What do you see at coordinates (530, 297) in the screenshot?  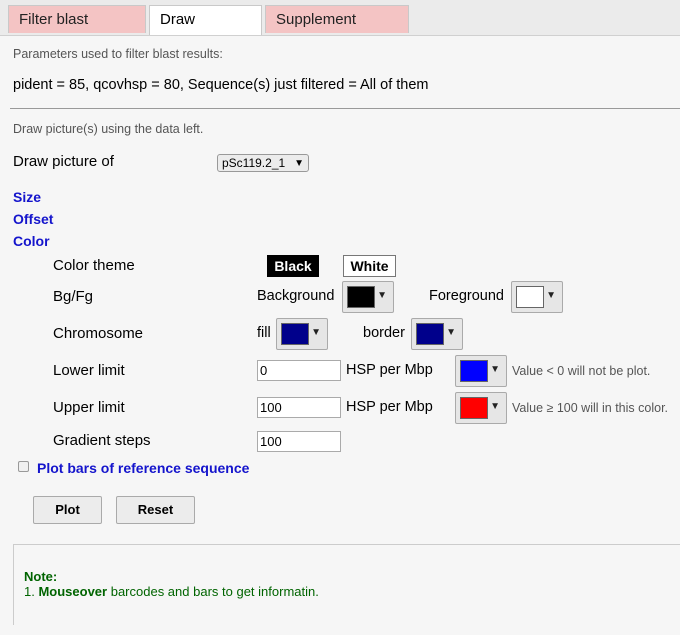 I see `foreground-swatch` at bounding box center [530, 297].